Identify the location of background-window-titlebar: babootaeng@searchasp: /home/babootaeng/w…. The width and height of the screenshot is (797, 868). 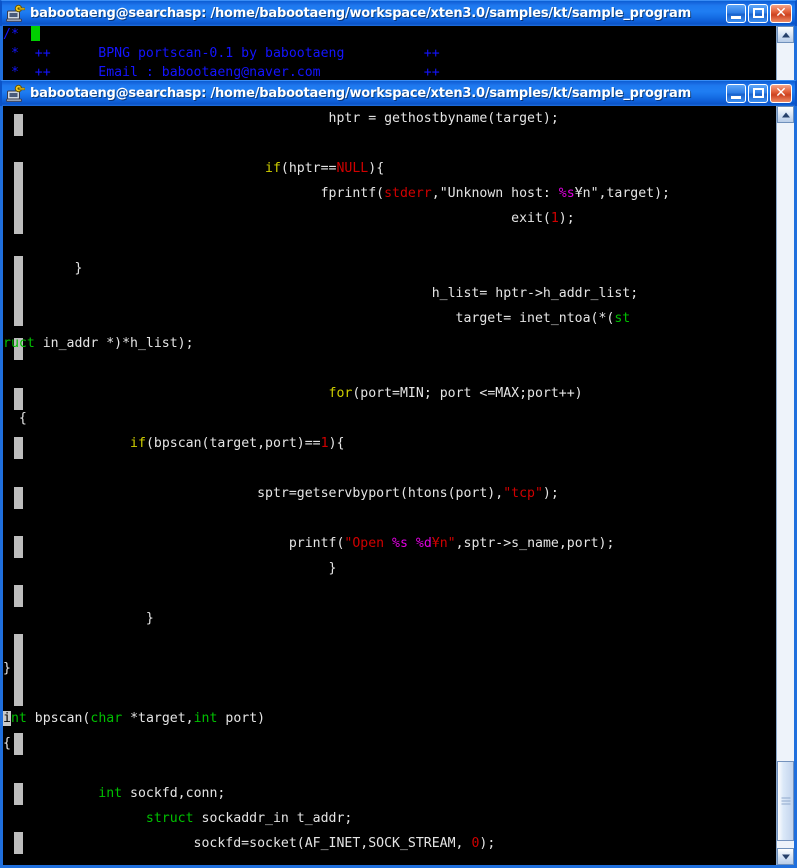
(398, 13).